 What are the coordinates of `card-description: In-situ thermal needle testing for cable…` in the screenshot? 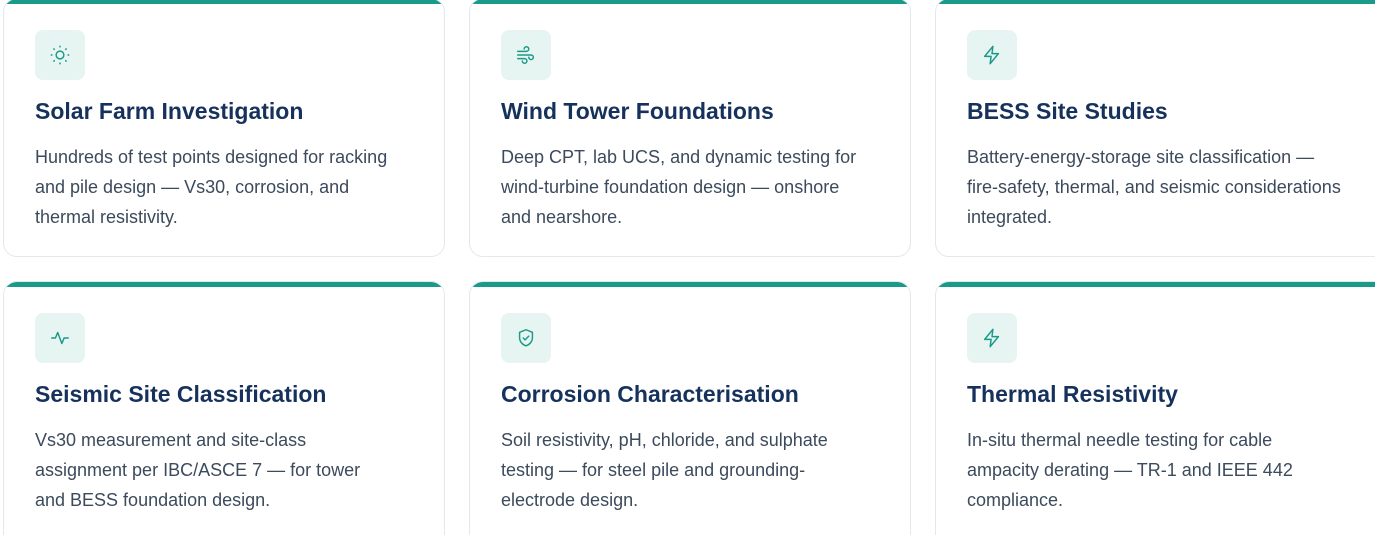 It's located at (1130, 470).